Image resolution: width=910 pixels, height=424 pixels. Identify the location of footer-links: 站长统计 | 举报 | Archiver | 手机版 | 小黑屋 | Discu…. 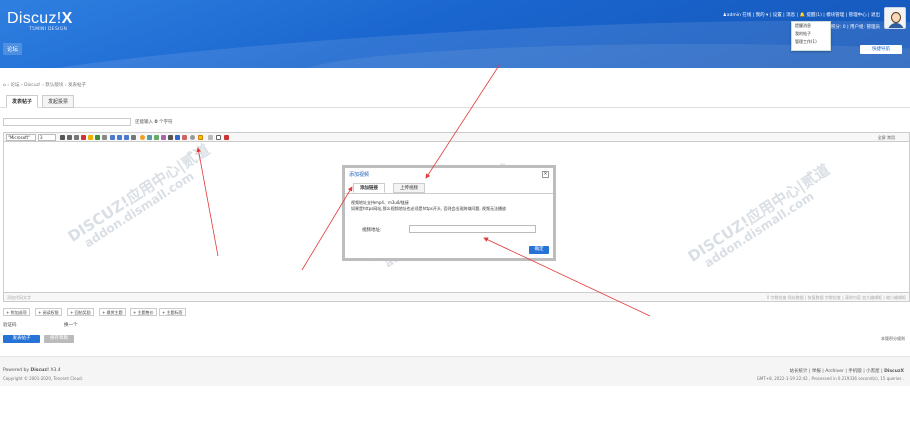
(846, 371).